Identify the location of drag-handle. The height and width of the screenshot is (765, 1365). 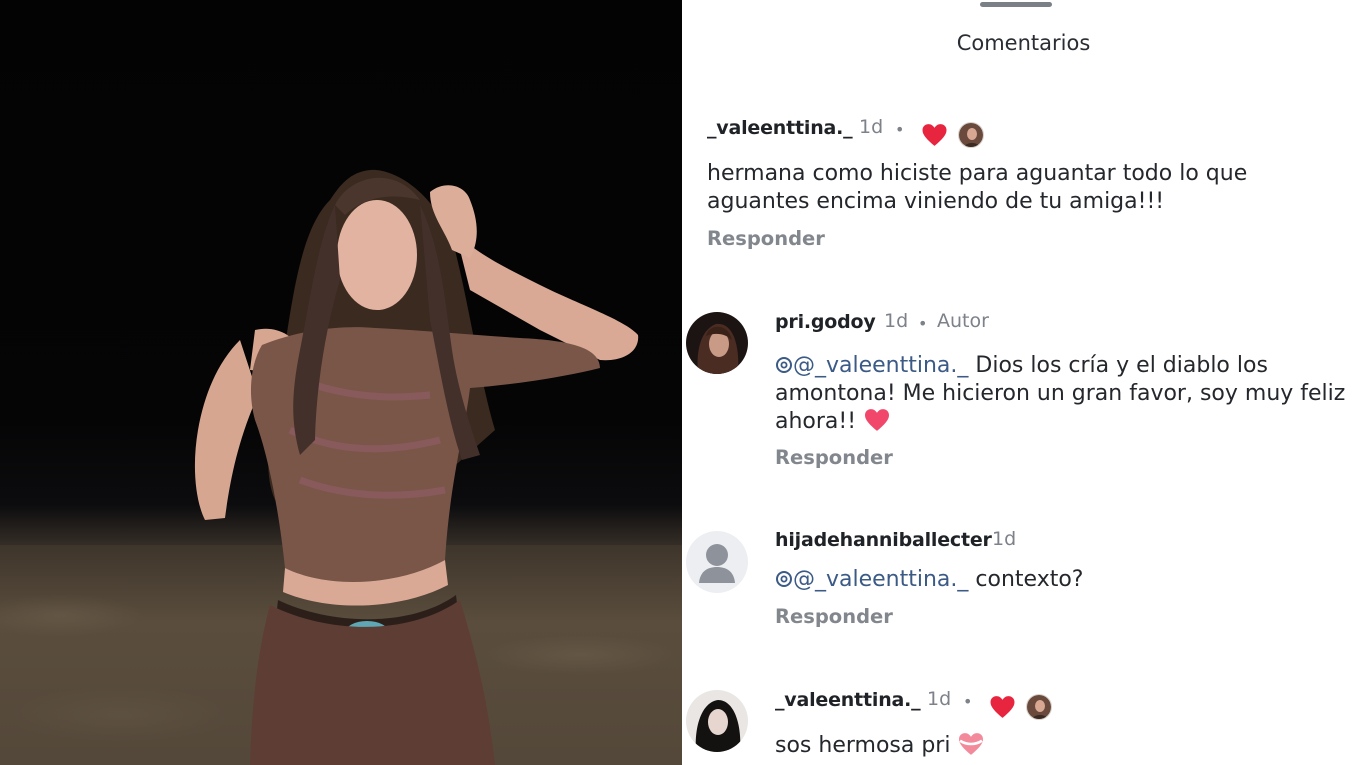
(1016, 4).